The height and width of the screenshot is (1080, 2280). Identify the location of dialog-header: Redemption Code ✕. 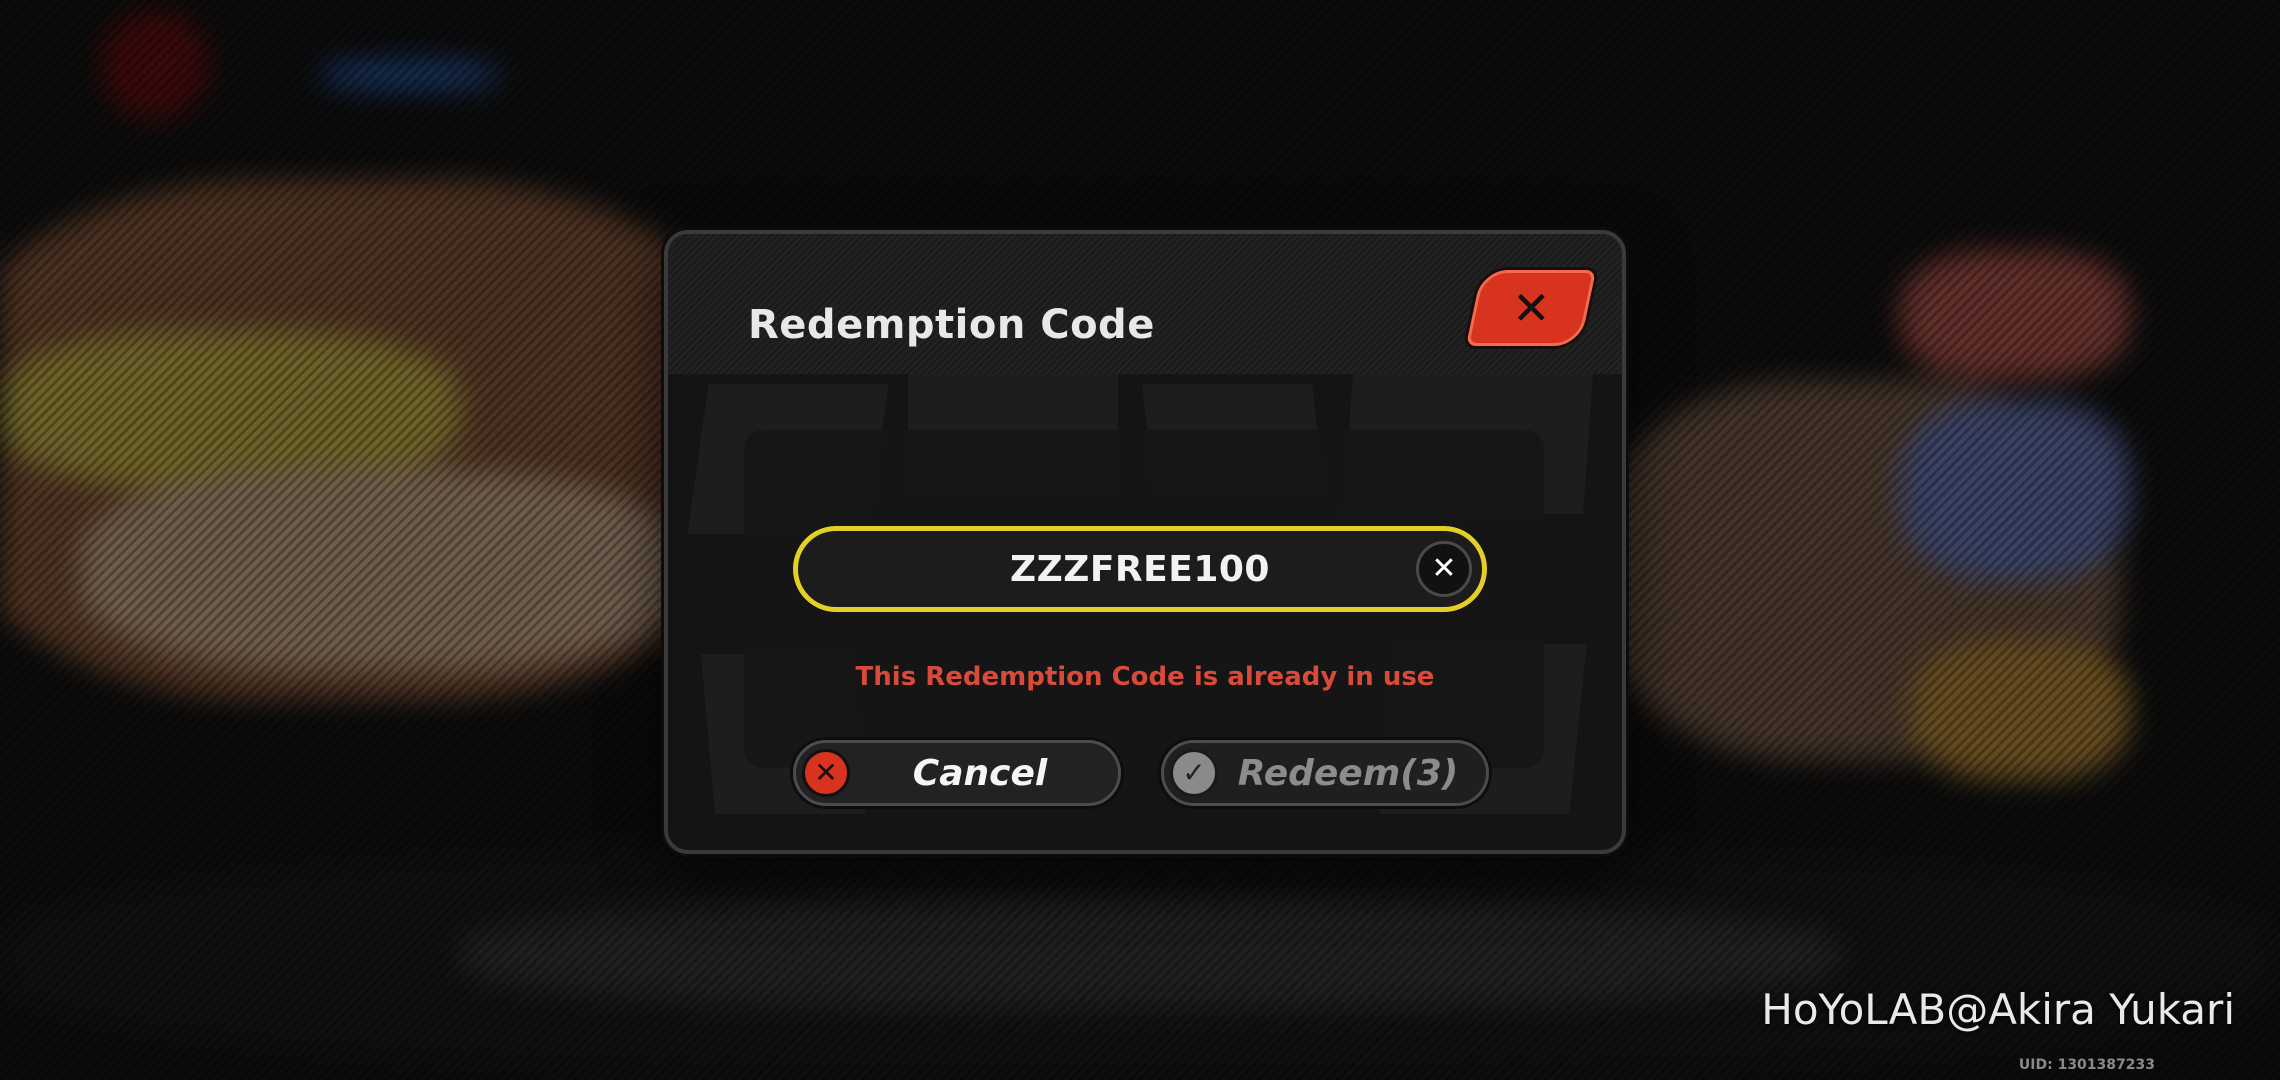
(1145, 304).